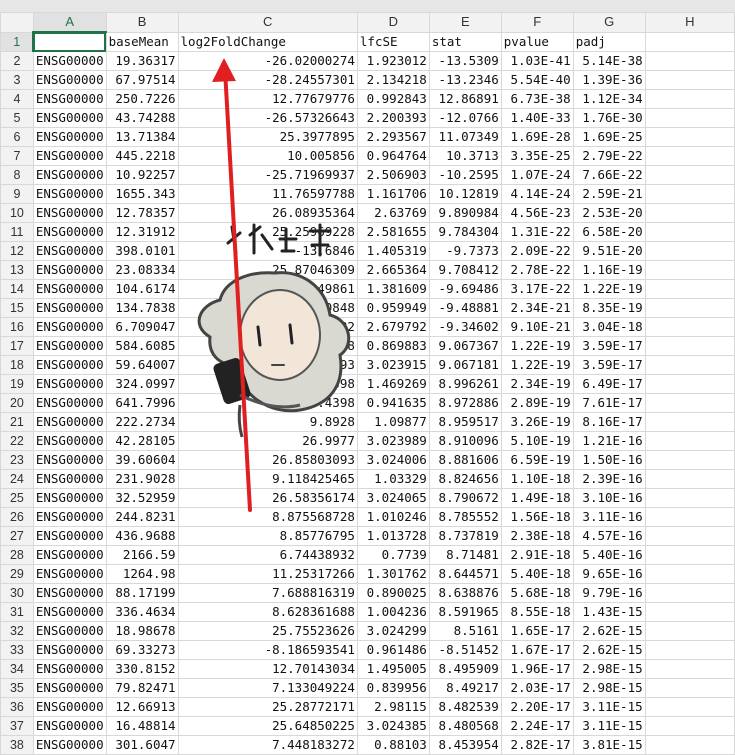 The image size is (735, 755). I want to click on cell-g: 2.53E-20, so click(609, 213).